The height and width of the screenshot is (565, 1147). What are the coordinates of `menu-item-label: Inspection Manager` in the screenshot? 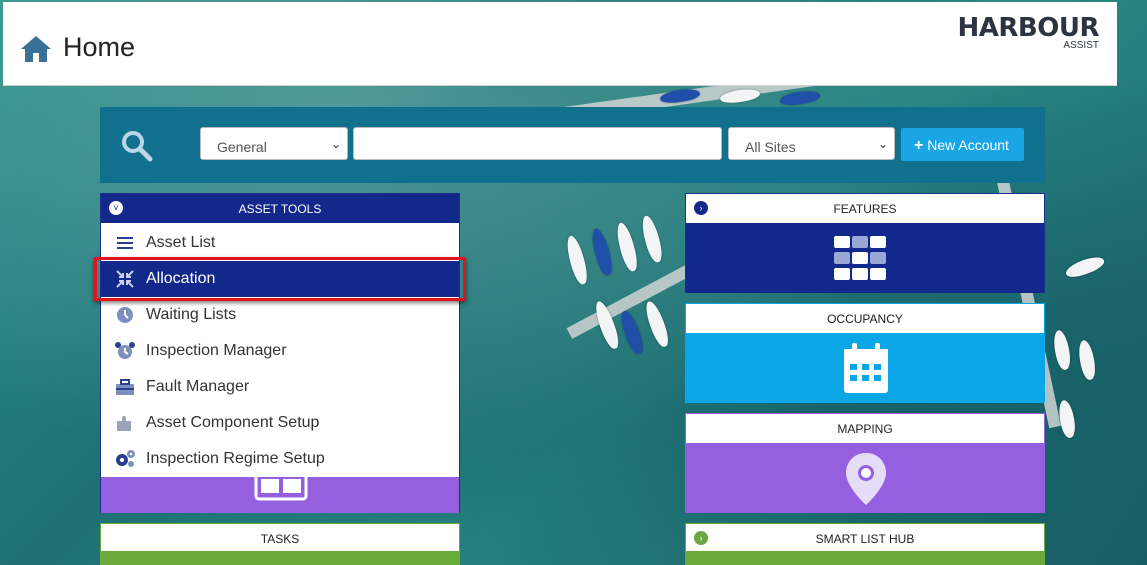 It's located at (216, 350).